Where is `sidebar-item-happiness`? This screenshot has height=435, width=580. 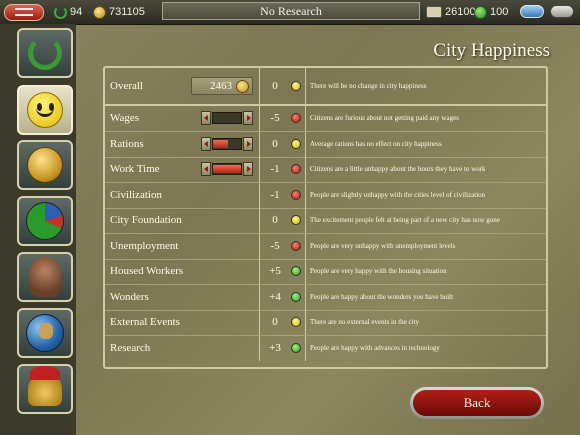 sidebar-item-happiness is located at coordinates (45, 110).